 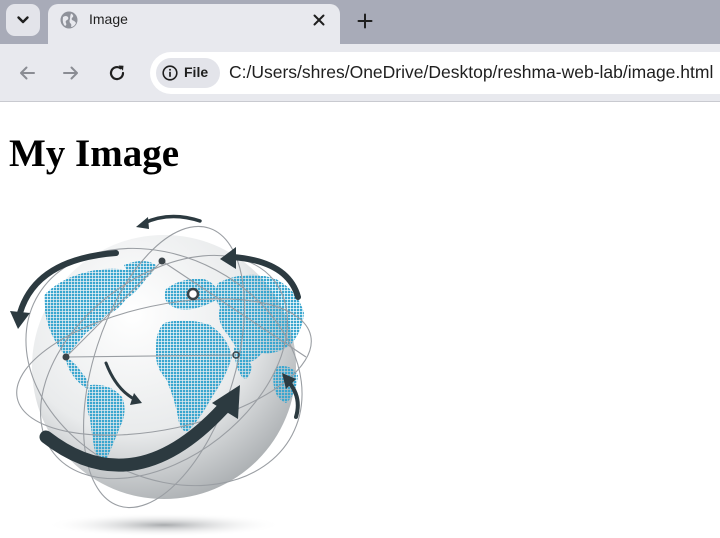 I want to click on arrow-left-icon, so click(x=27, y=73).